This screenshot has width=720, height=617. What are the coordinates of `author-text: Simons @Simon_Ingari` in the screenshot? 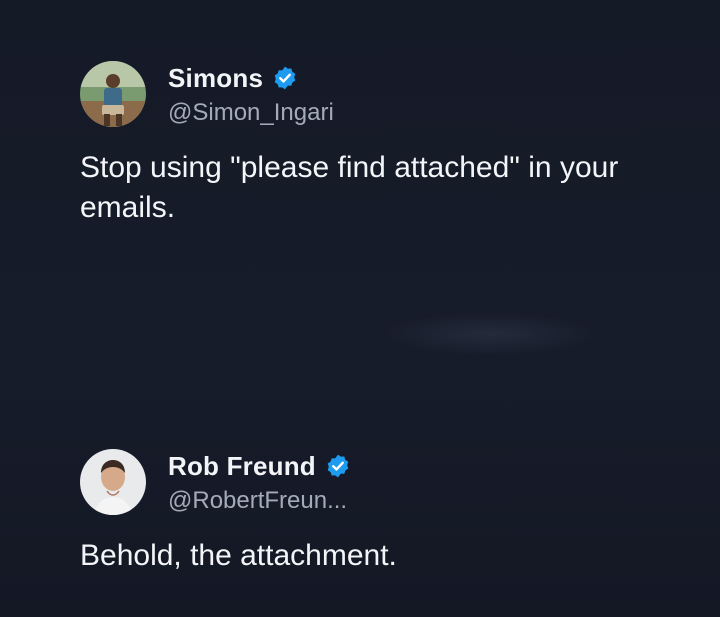 It's located at (251, 94).